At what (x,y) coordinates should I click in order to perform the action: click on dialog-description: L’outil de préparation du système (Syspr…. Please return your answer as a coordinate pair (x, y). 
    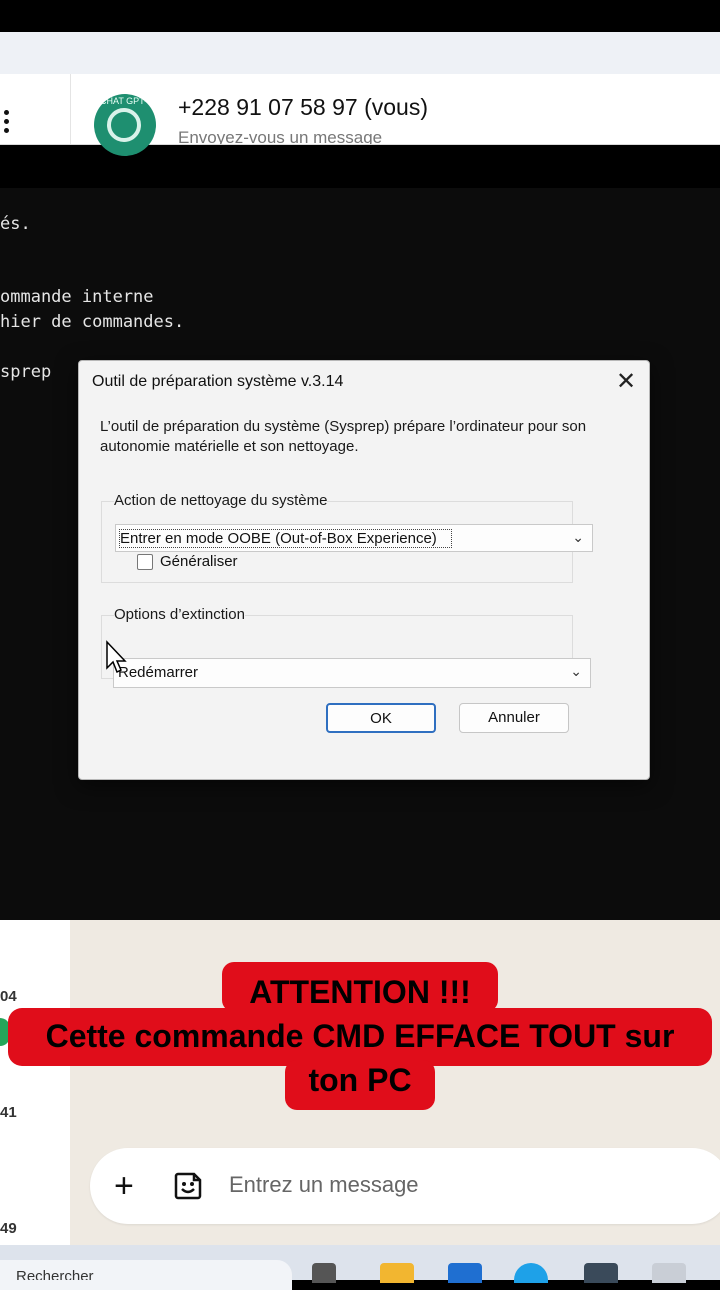
    Looking at the image, I should click on (343, 436).